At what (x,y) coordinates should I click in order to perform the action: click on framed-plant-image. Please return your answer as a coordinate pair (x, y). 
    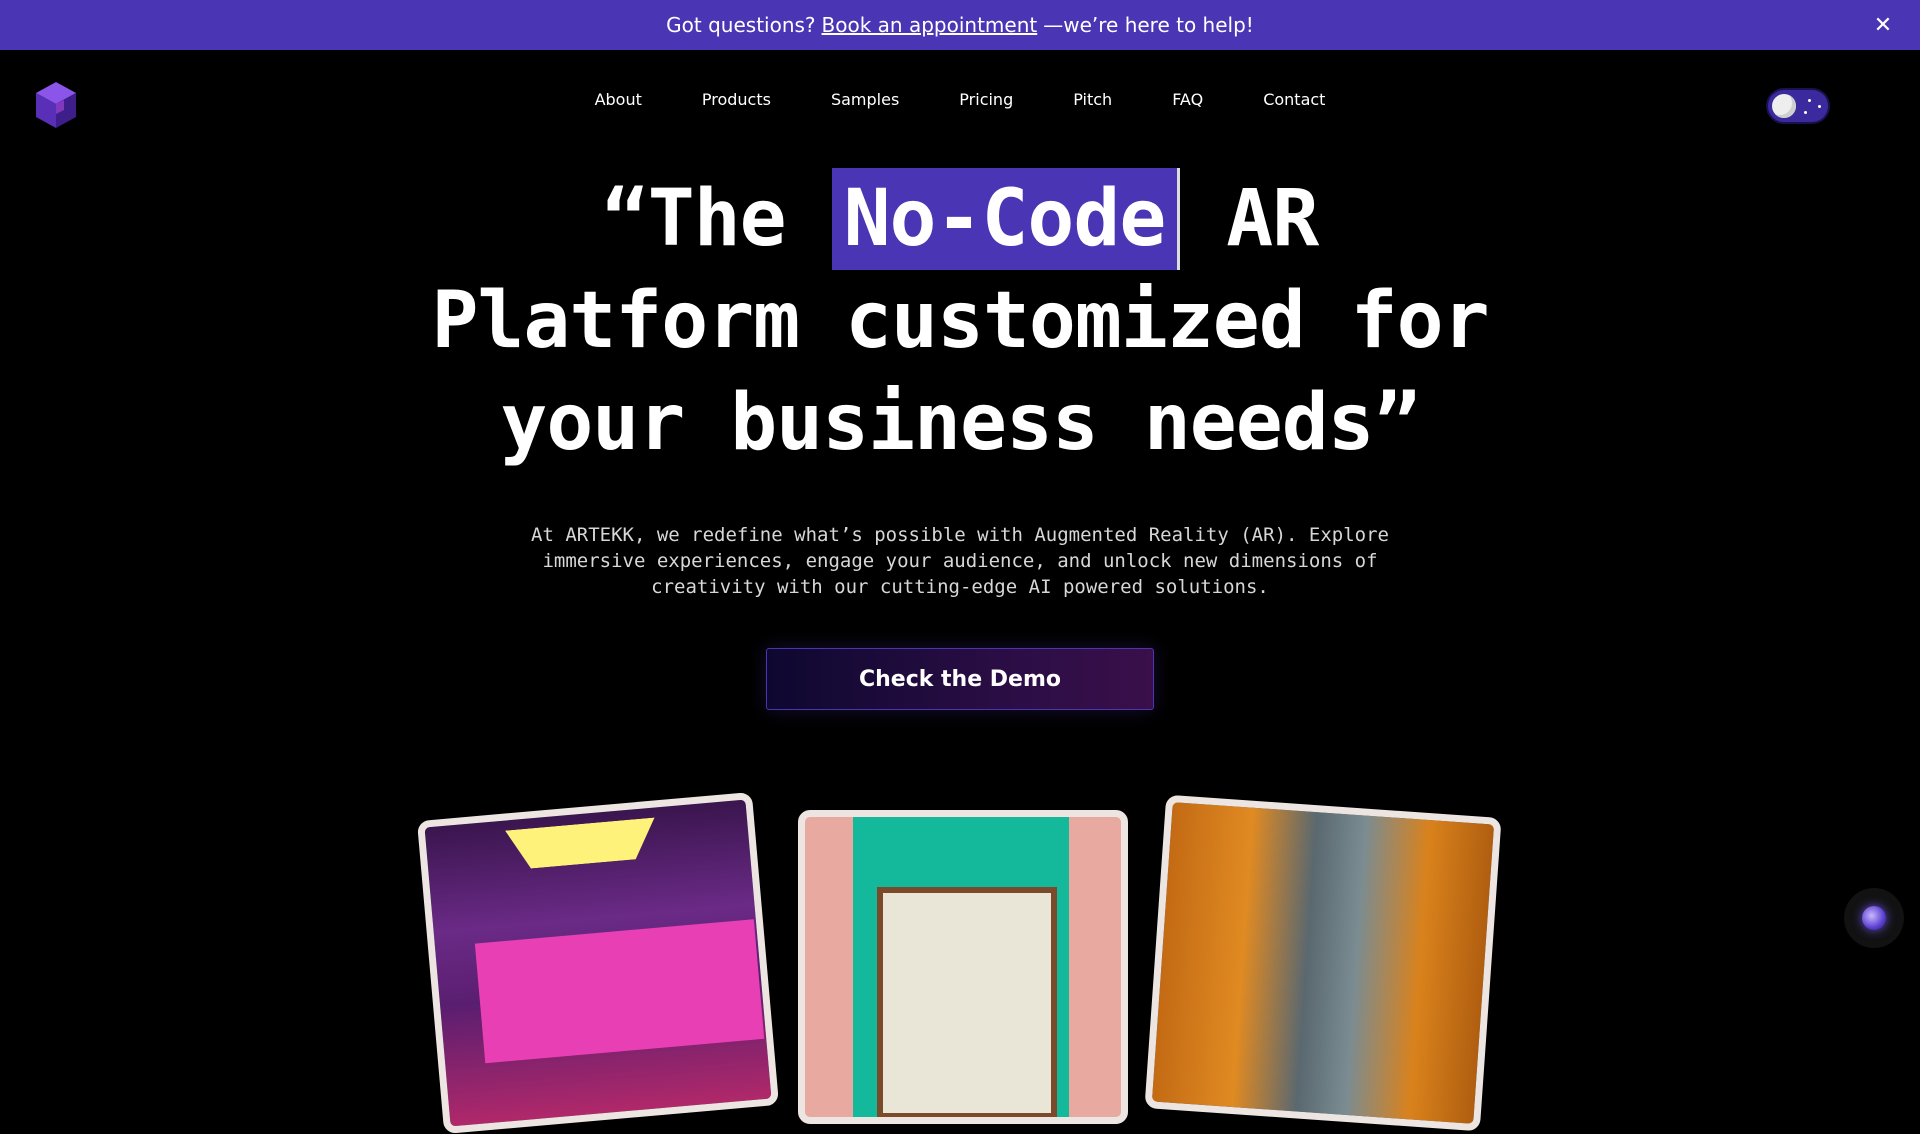
    Looking at the image, I should click on (967, 1002).